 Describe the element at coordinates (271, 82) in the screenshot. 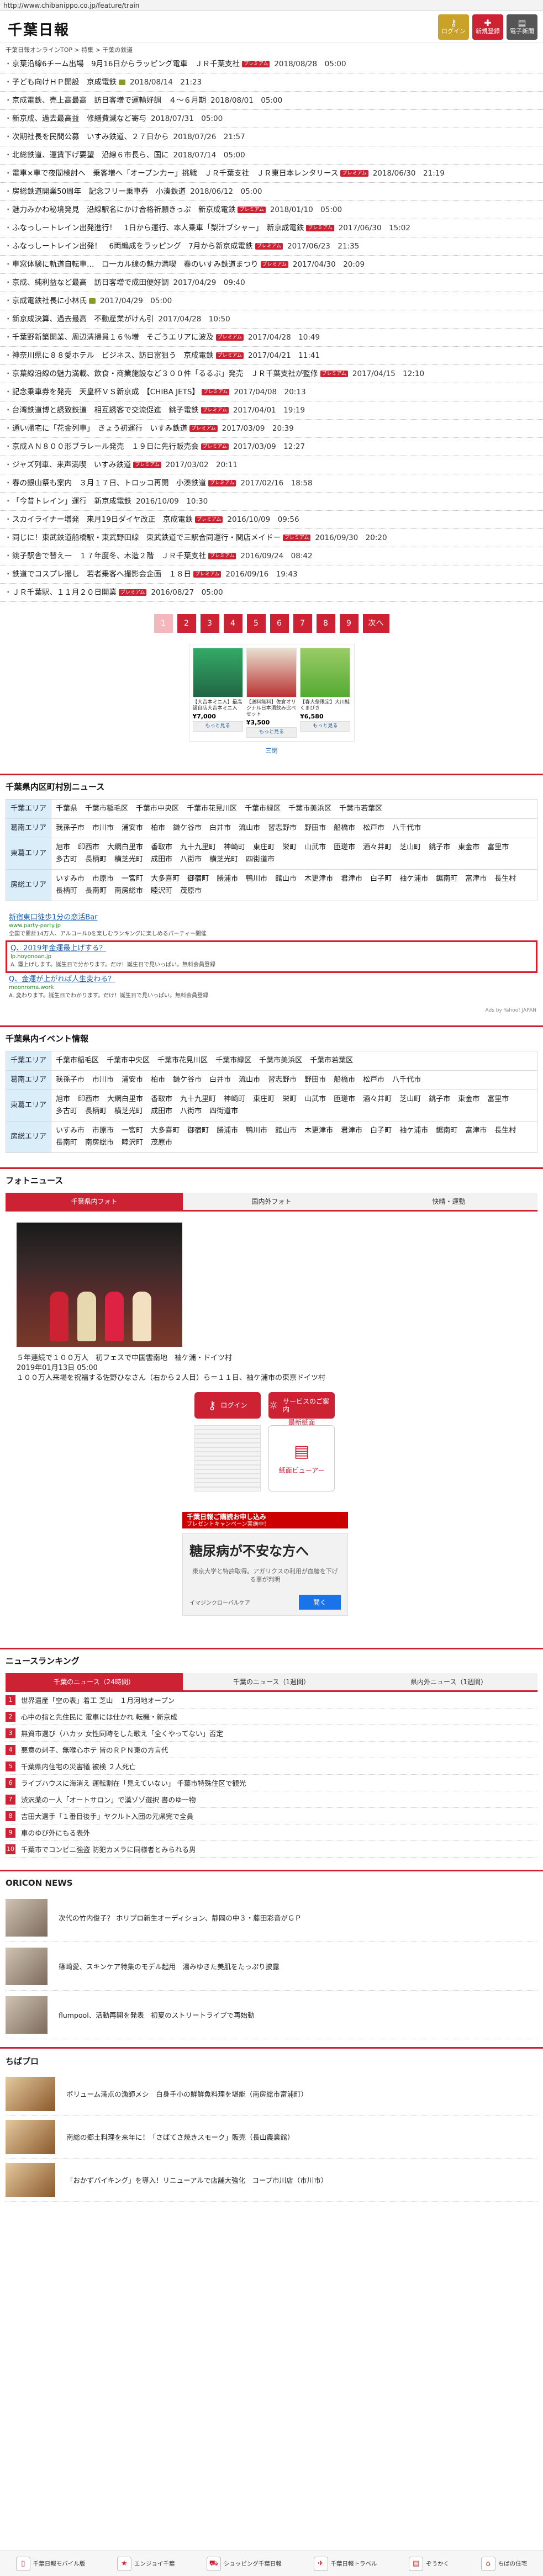

I see `article-item: 子ども向けＨＰ開設 京成電鉄 2018/08/14 21:23` at that location.